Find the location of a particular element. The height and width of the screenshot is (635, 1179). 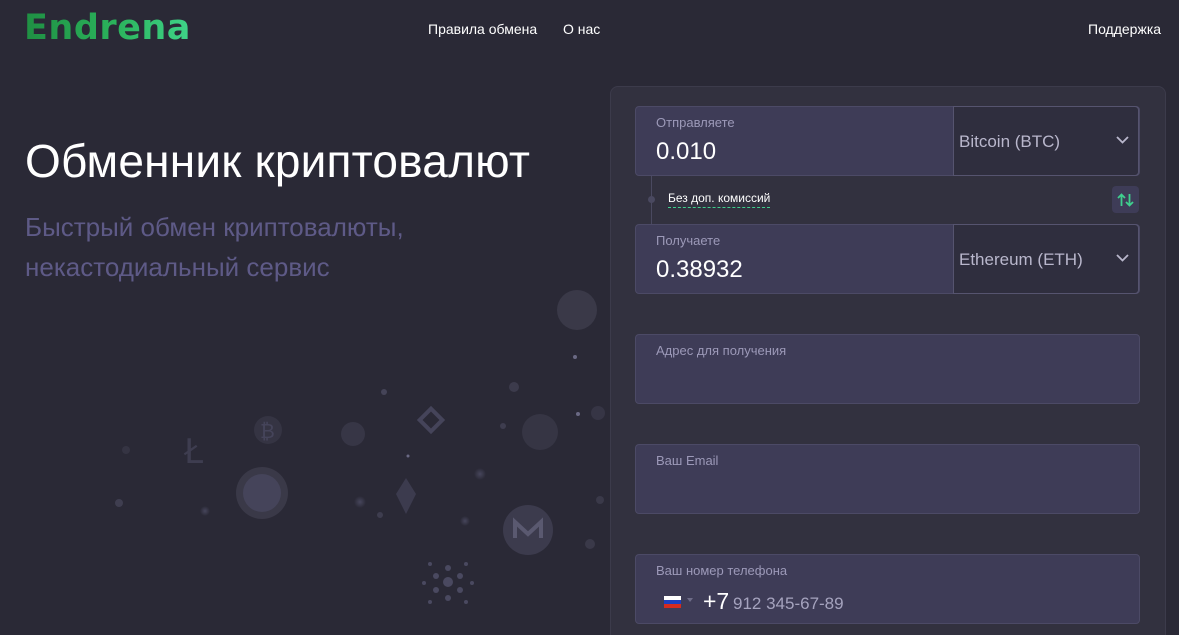

litecoin-icon: Ł is located at coordinates (193, 452).